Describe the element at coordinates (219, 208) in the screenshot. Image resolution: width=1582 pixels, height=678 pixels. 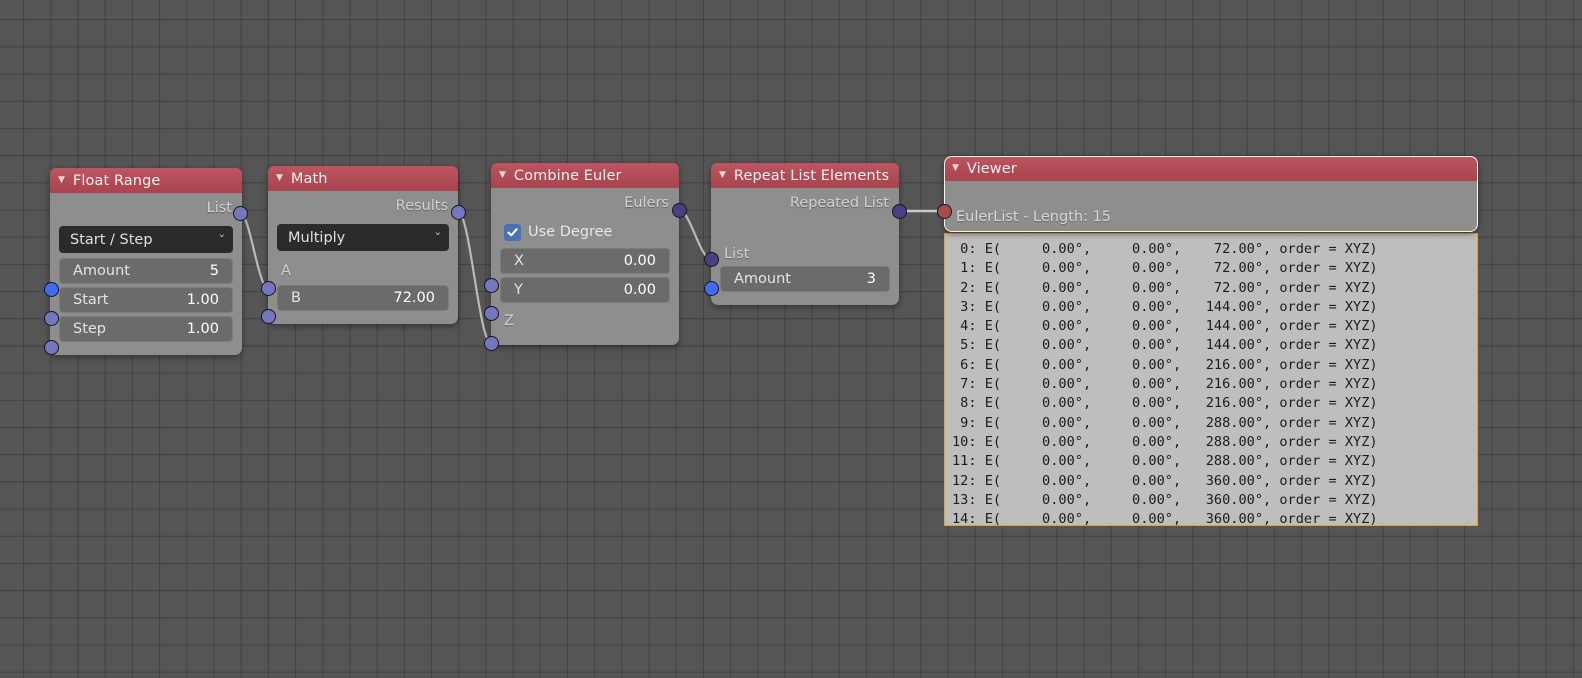
I see `output-label-list: List` at that location.